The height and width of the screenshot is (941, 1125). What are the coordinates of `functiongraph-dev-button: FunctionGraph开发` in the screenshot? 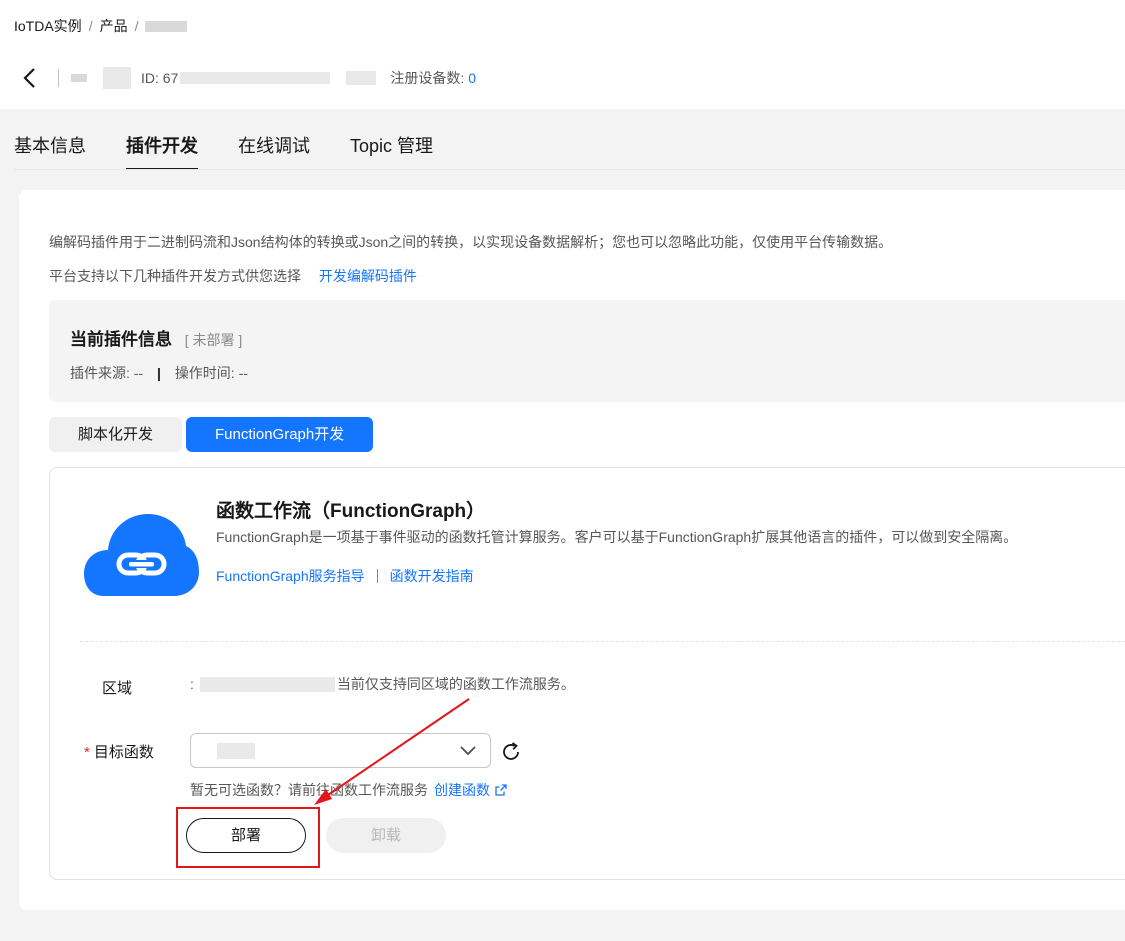 It's located at (280, 434).